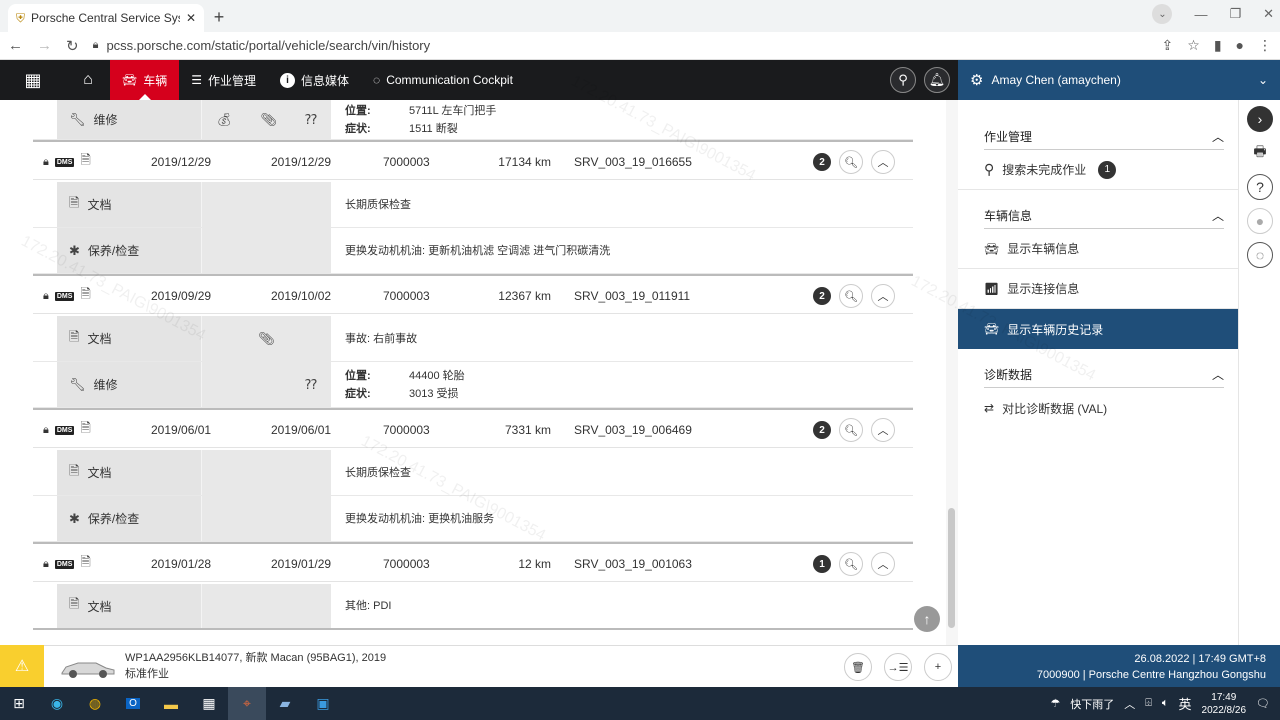 This screenshot has width=1280, height=720. What do you see at coordinates (1098, 249) in the screenshot?
I see `show-vehicle-info: 🚘︎ 显示车辆信息` at bounding box center [1098, 249].